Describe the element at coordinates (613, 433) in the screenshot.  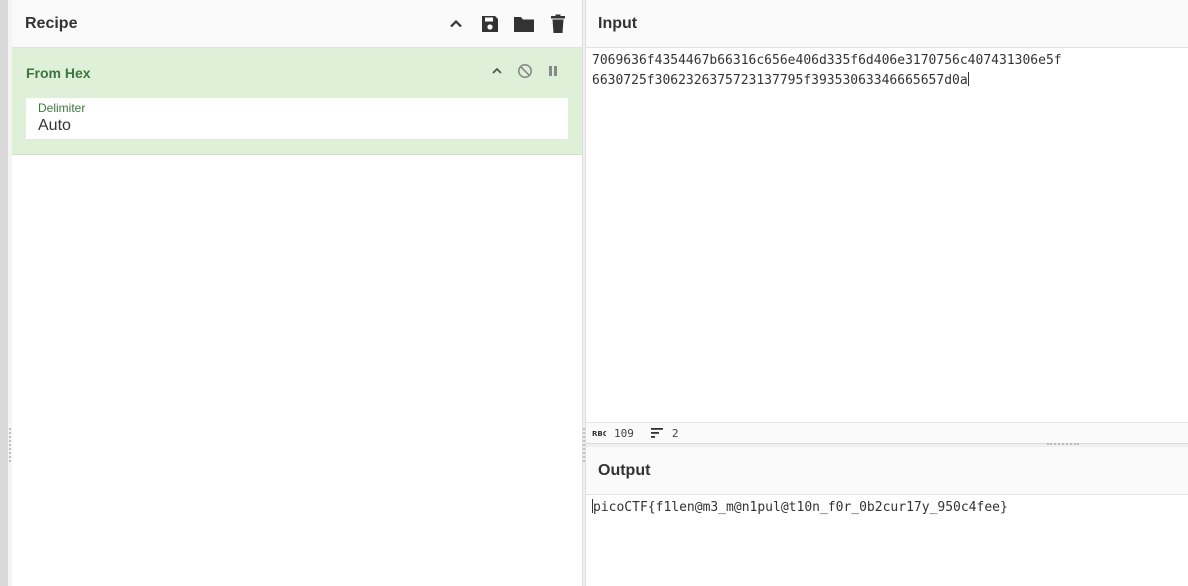
I see `length-status: RBC 109` at that location.